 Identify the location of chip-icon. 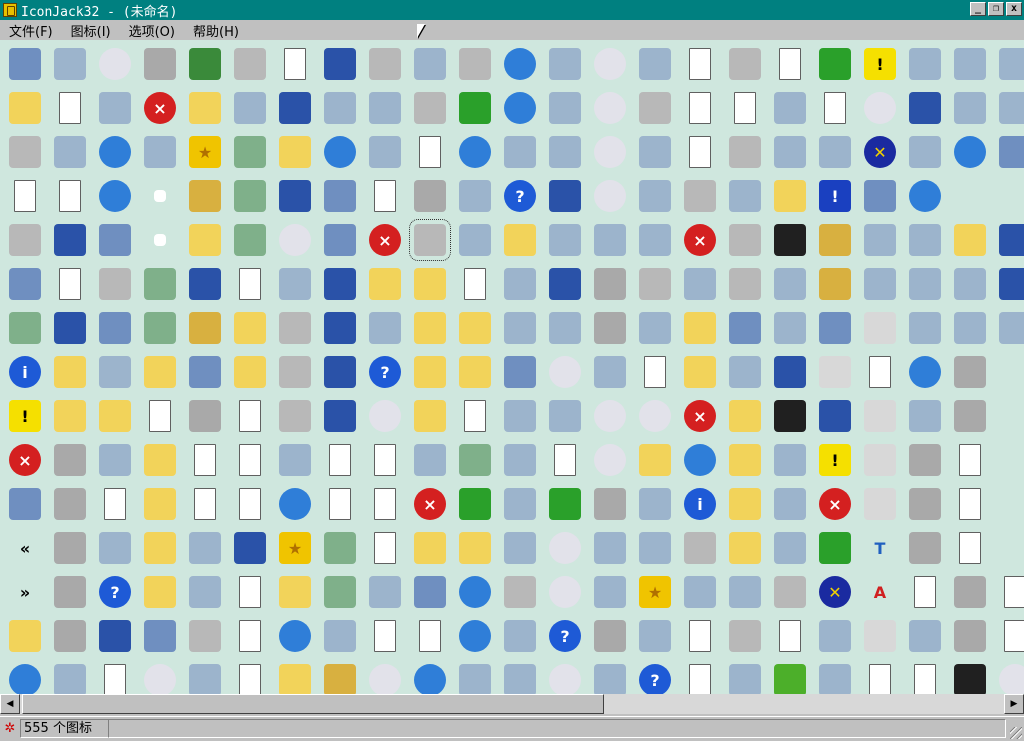
(115, 108).